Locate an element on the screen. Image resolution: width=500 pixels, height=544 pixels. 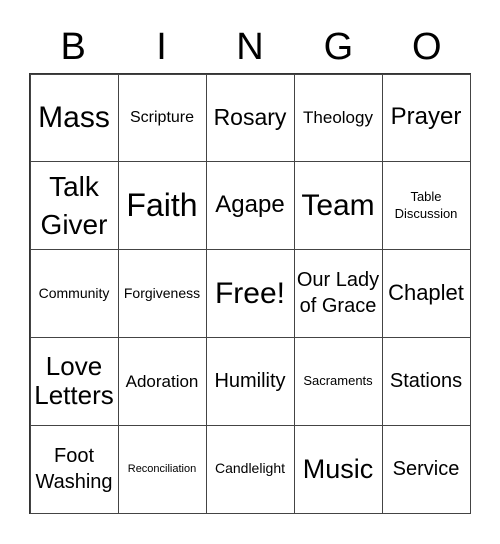
bingo-cell: Reconciliation is located at coordinates (162, 469).